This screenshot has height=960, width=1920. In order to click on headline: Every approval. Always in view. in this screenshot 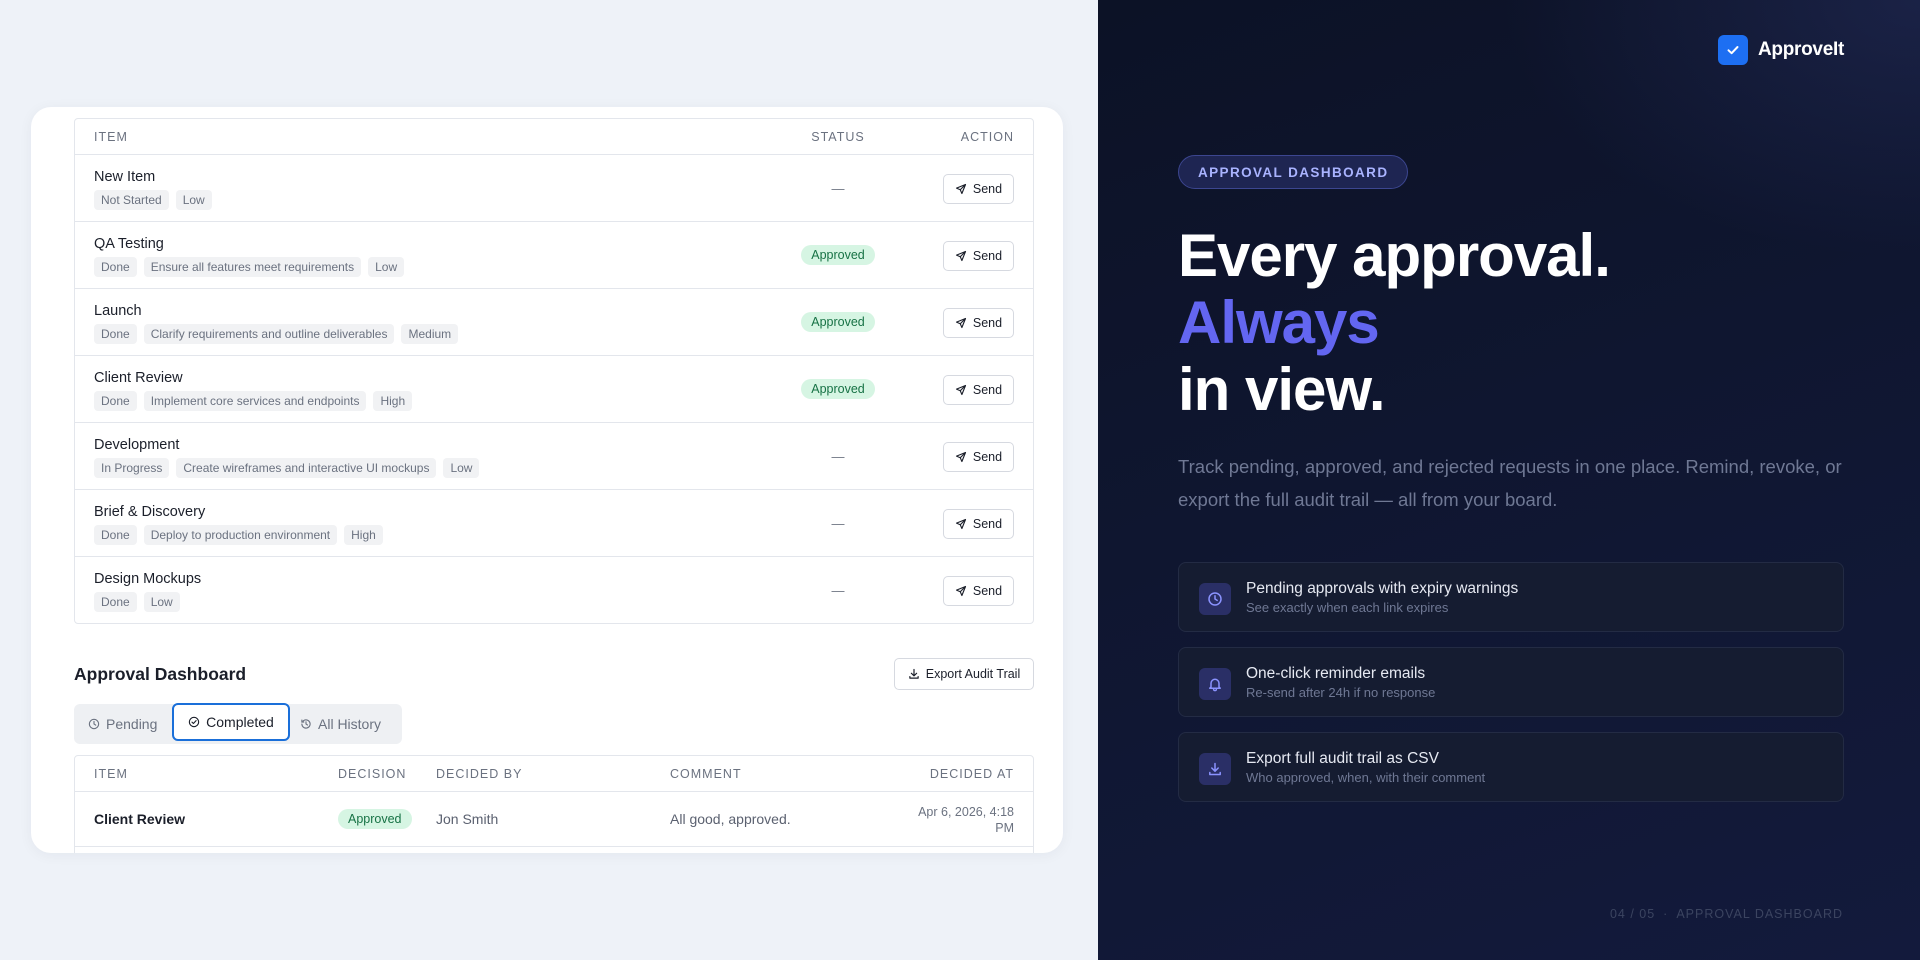, I will do `click(1394, 322)`.